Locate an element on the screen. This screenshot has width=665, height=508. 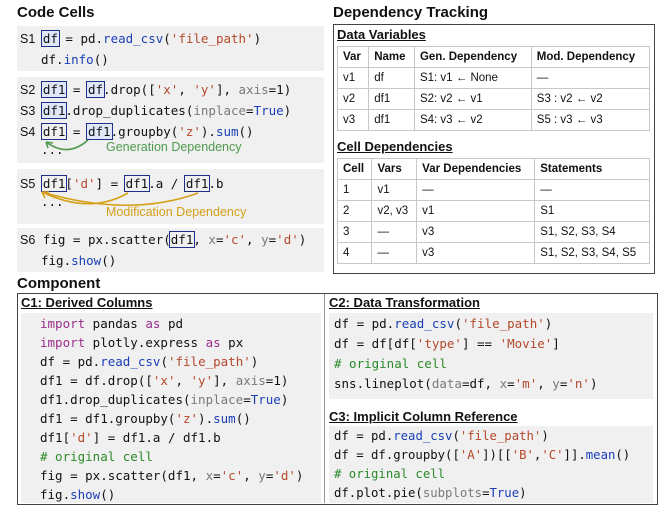
c1-line-8: # original cell is located at coordinates (96, 456).